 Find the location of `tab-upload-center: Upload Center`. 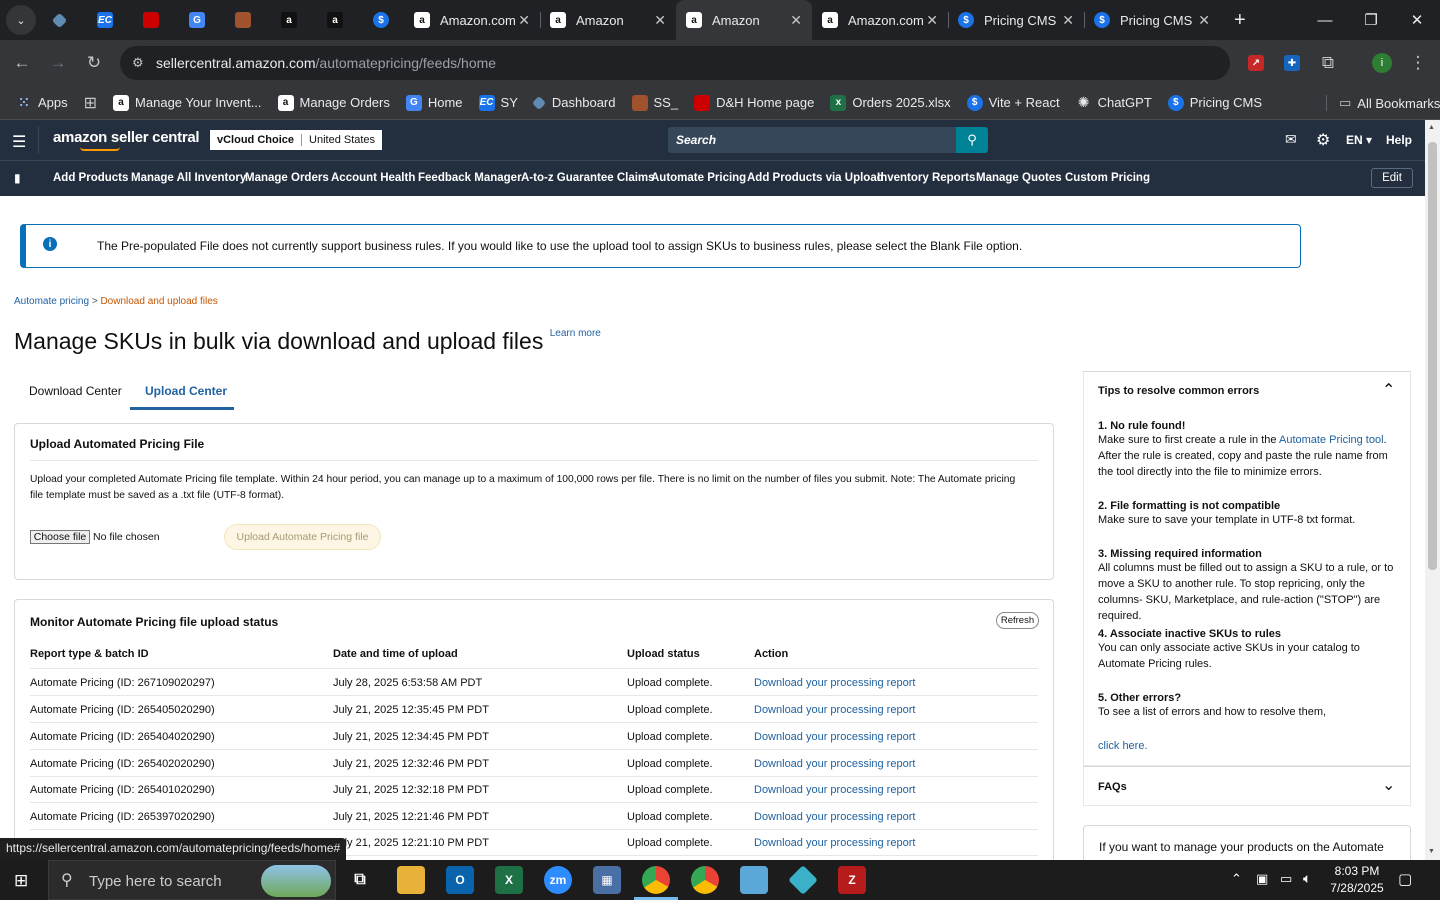

tab-upload-center: Upload Center is located at coordinates (182, 392).